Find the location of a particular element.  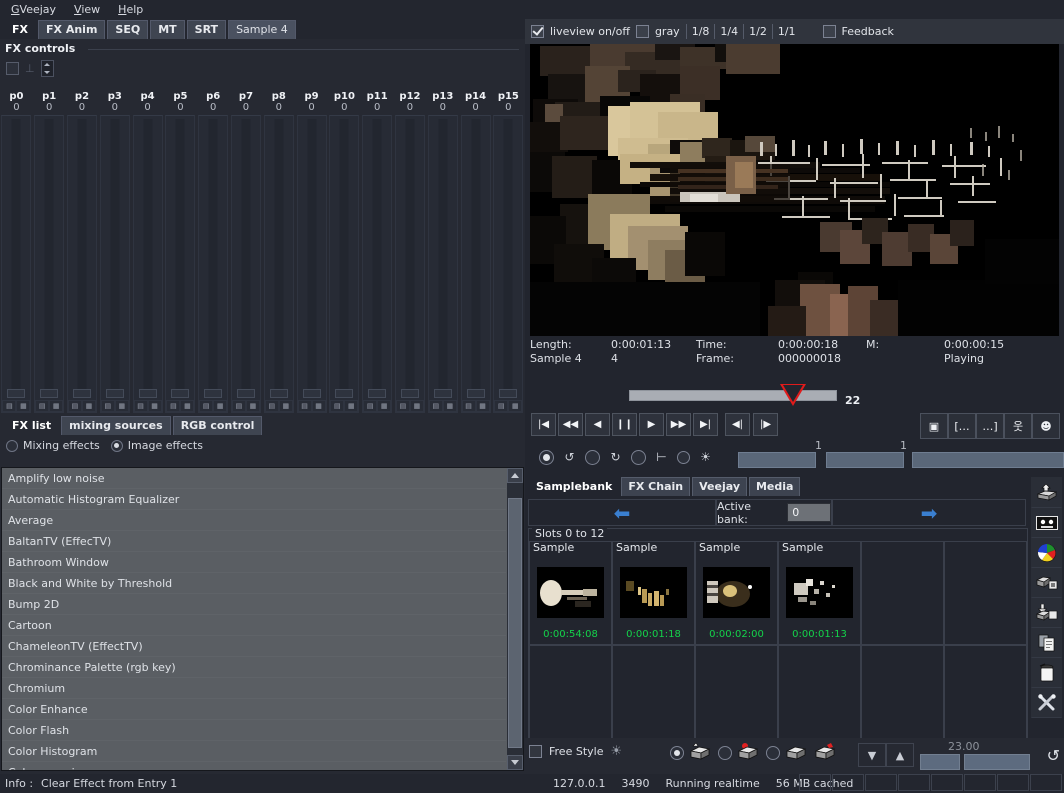

scroll-down-button is located at coordinates (515, 762).